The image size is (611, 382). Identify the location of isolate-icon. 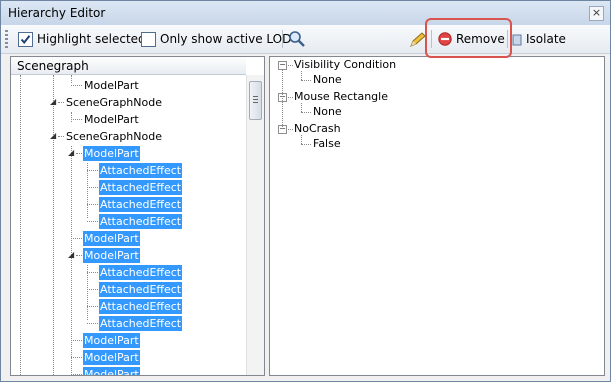
(517, 40).